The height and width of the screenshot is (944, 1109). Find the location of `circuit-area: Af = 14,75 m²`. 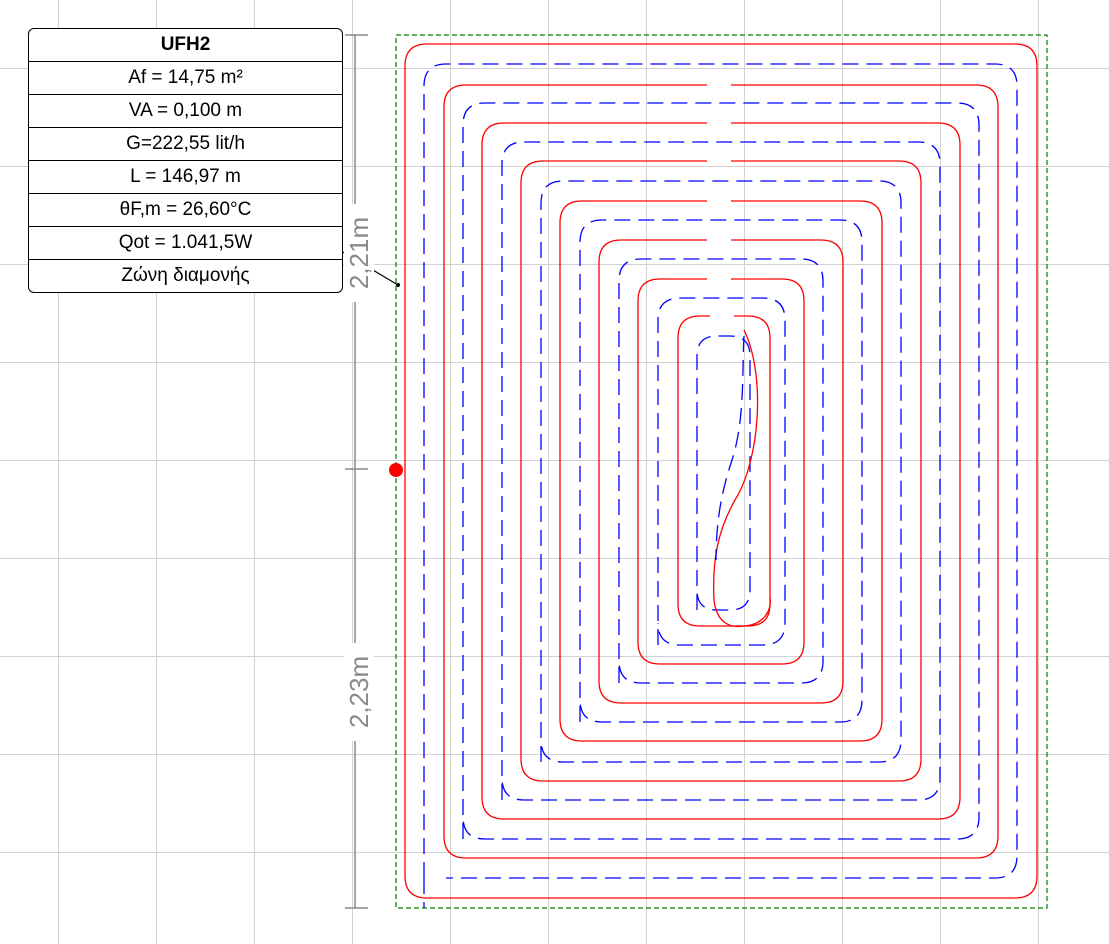

circuit-area: Af = 14,75 m² is located at coordinates (185, 78).